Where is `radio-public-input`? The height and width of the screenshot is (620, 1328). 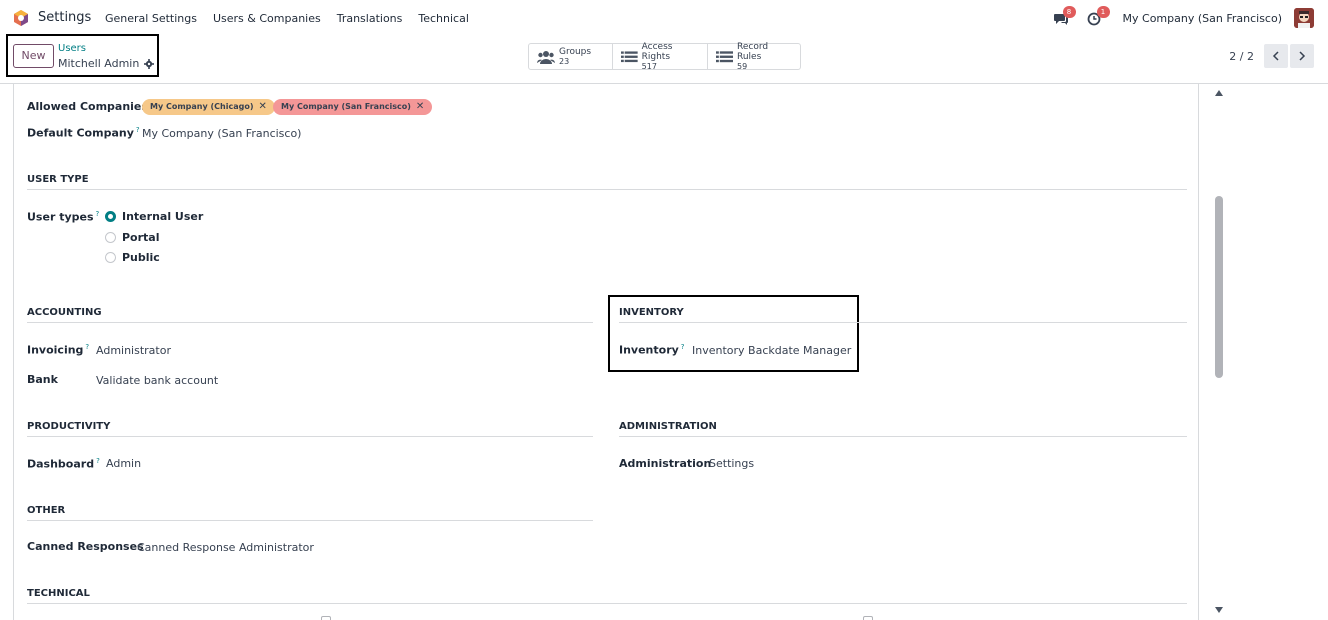 radio-public-input is located at coordinates (110, 257).